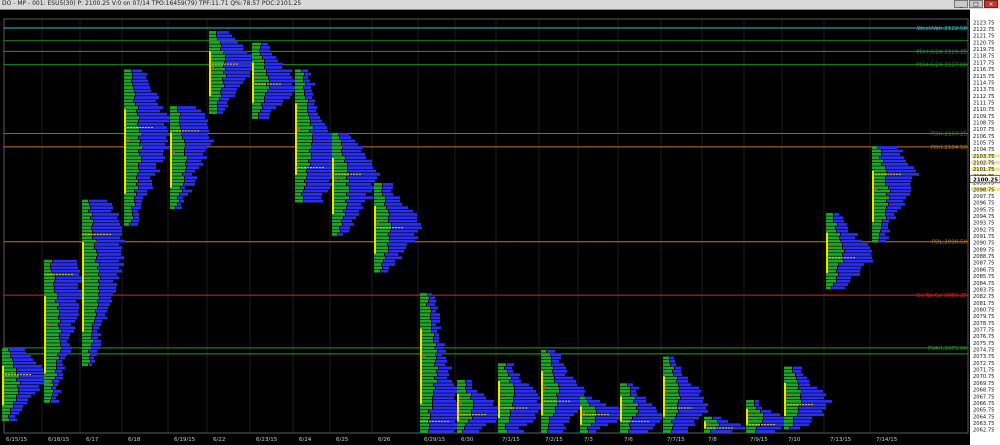  I want to click on minimize-button: _, so click(961, 4).